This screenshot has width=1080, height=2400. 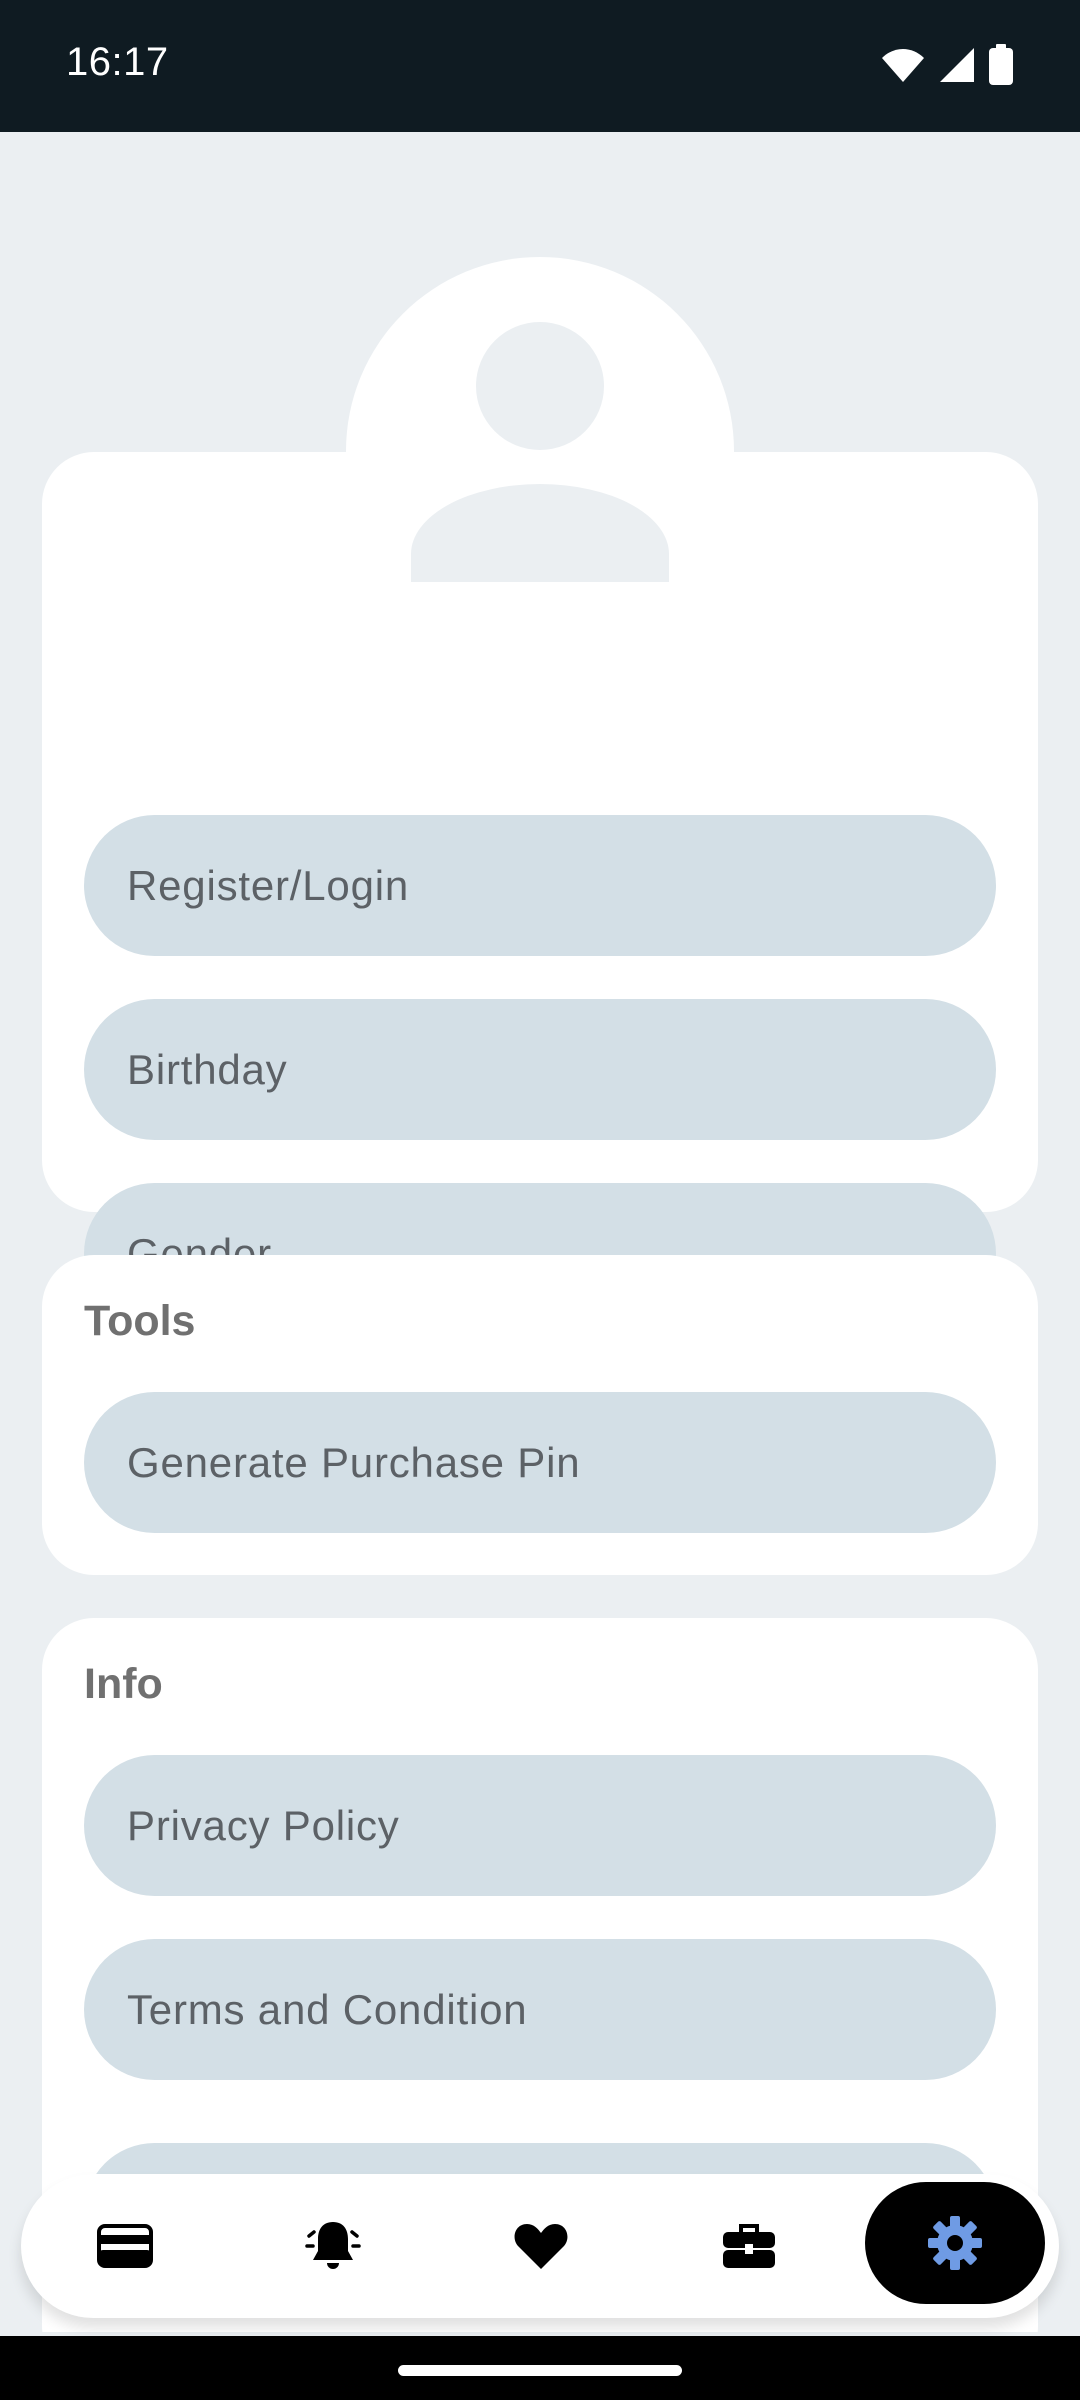 What do you see at coordinates (123, 1684) in the screenshot?
I see `info-title: Info` at bounding box center [123, 1684].